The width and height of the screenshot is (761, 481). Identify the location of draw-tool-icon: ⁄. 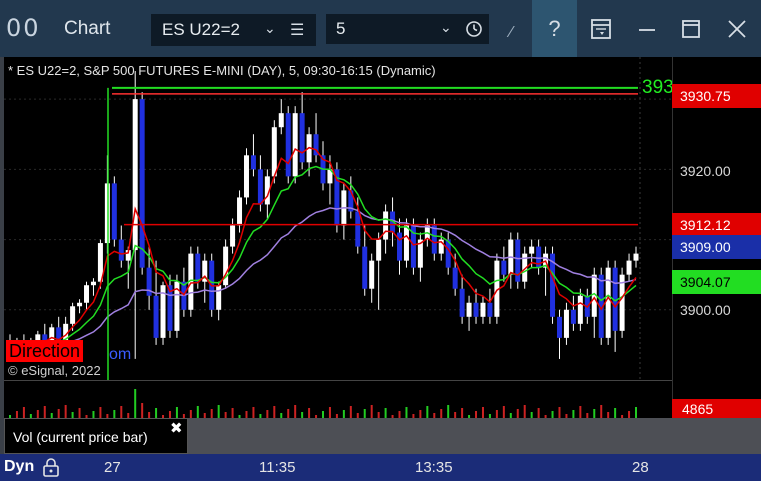
(511, 33).